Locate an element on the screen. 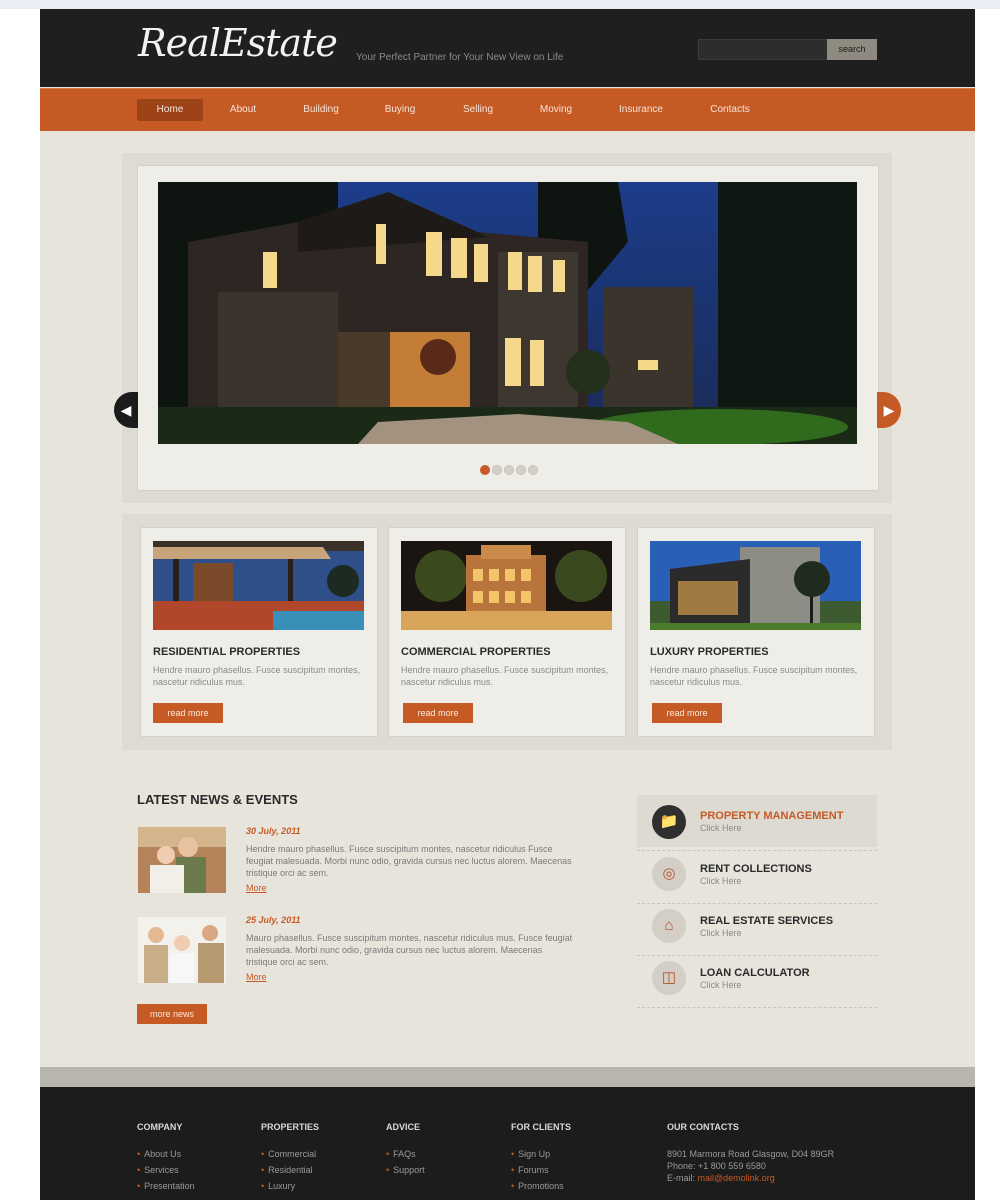 This screenshot has height=1200, width=1000. footer-col-head: ADVICE is located at coordinates (403, 1127).